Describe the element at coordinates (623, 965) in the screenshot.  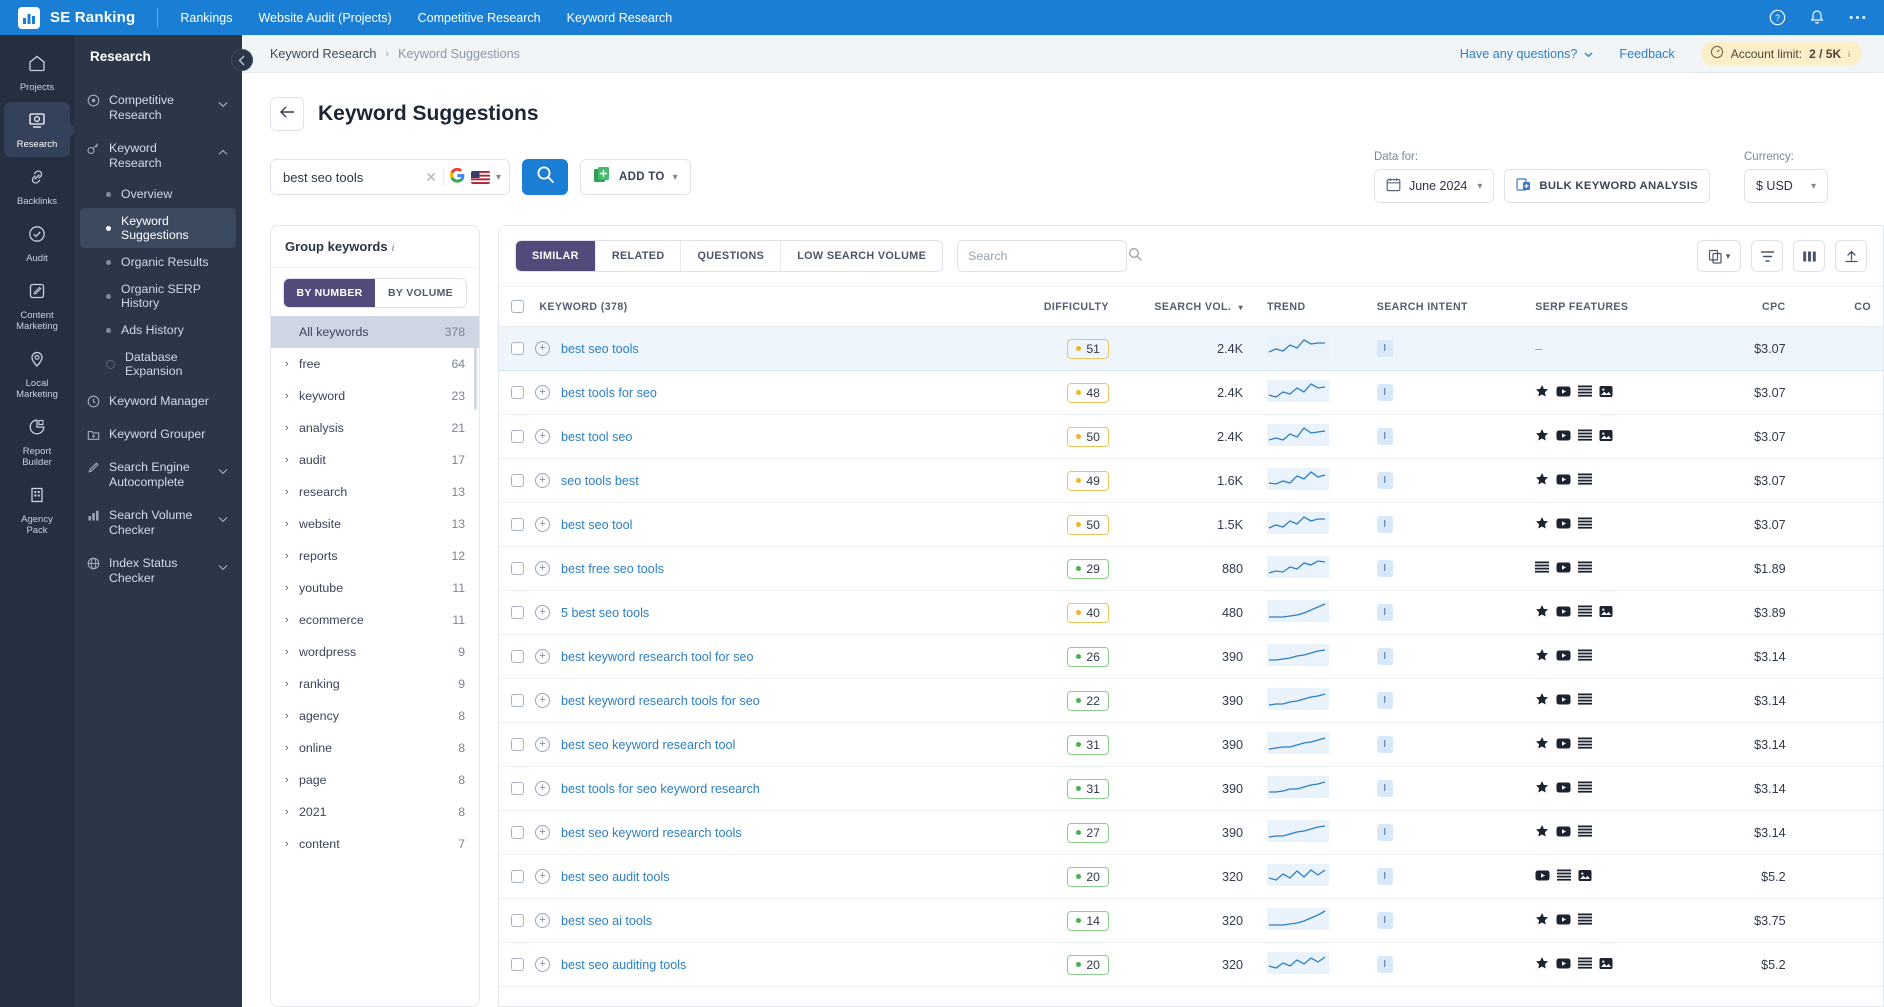
I see `keyword-link: best seo auditing tools` at that location.